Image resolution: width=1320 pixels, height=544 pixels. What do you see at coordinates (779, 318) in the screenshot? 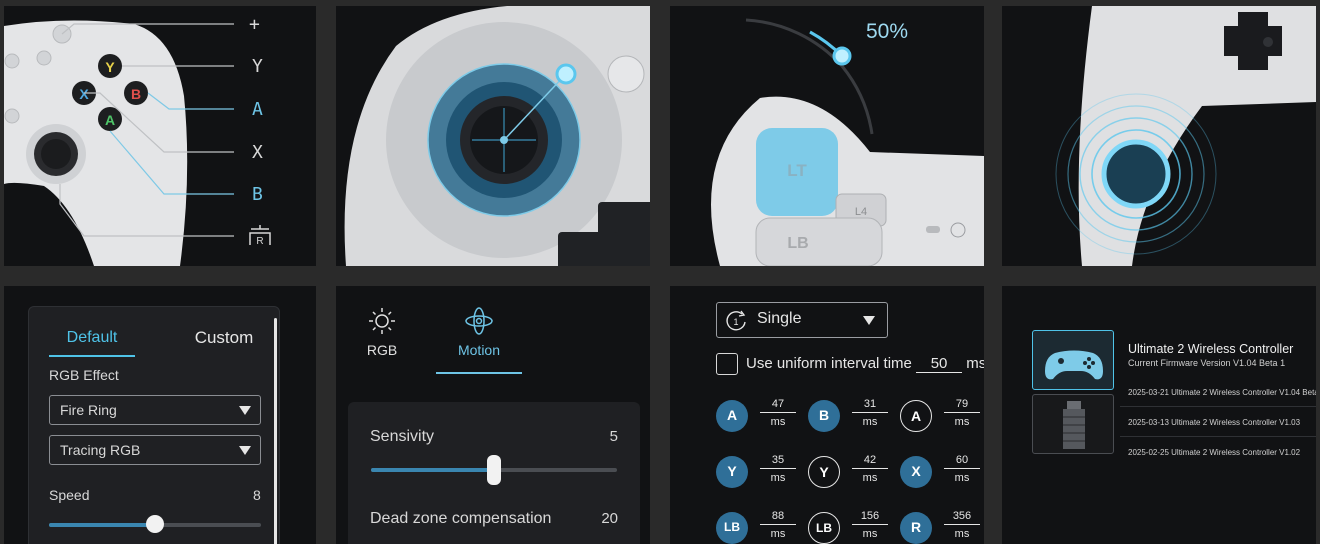
I see `macro-mode-value: Single` at bounding box center [779, 318].